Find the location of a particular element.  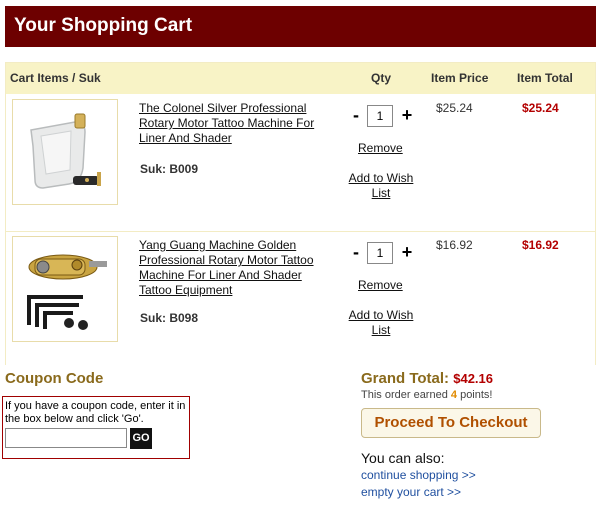

cart-header: Your Shopping Cart is located at coordinates (300, 26).